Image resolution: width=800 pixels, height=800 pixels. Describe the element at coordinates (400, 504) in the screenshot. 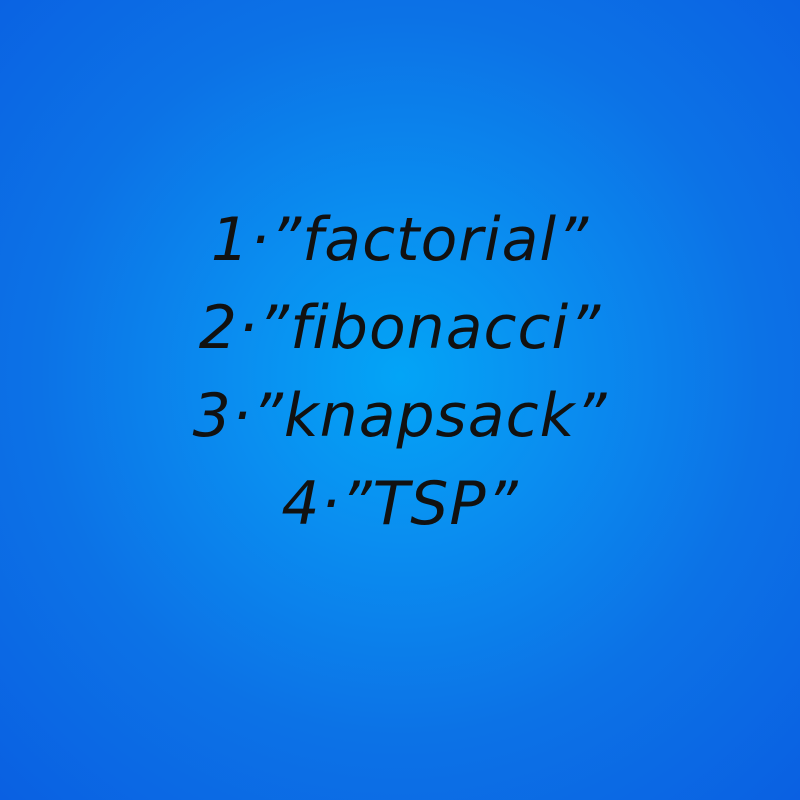

I see `list-item-tsp: 4·”TSP”` at that location.